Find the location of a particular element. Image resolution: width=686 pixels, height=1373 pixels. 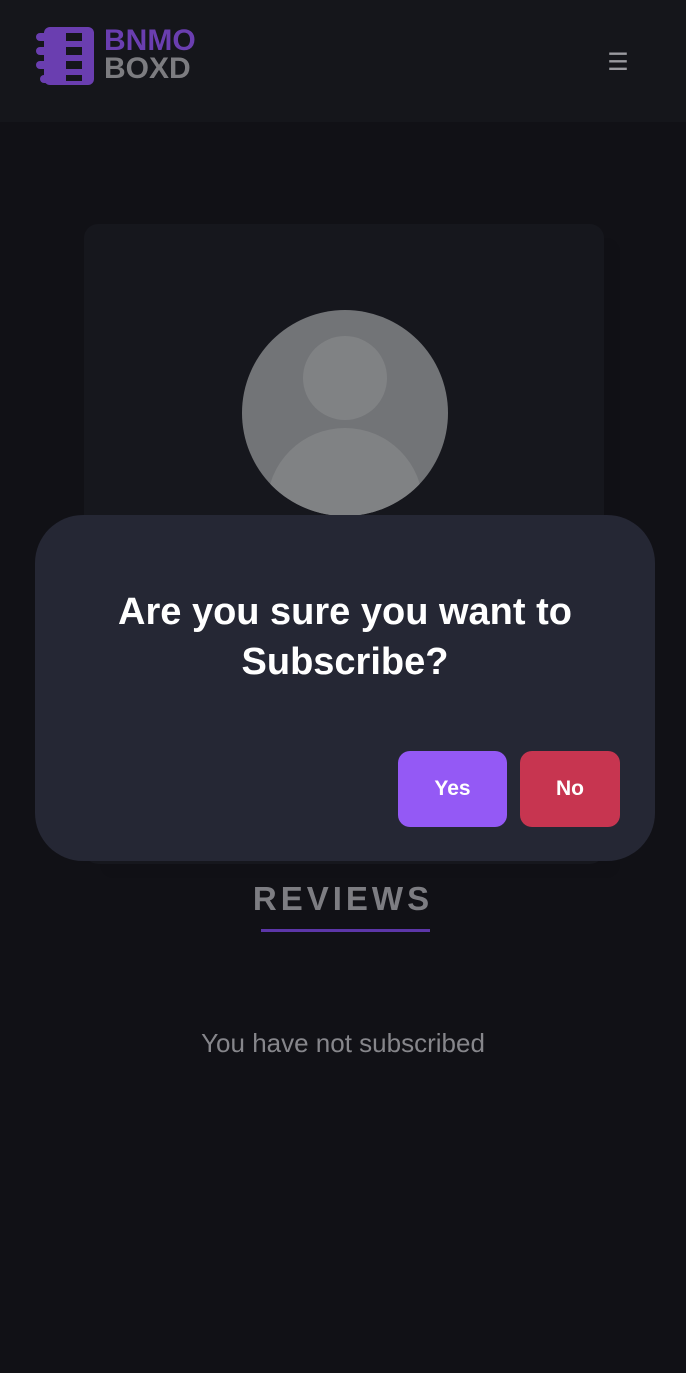

empty-state-message: You have not subscribed is located at coordinates (343, 1043).